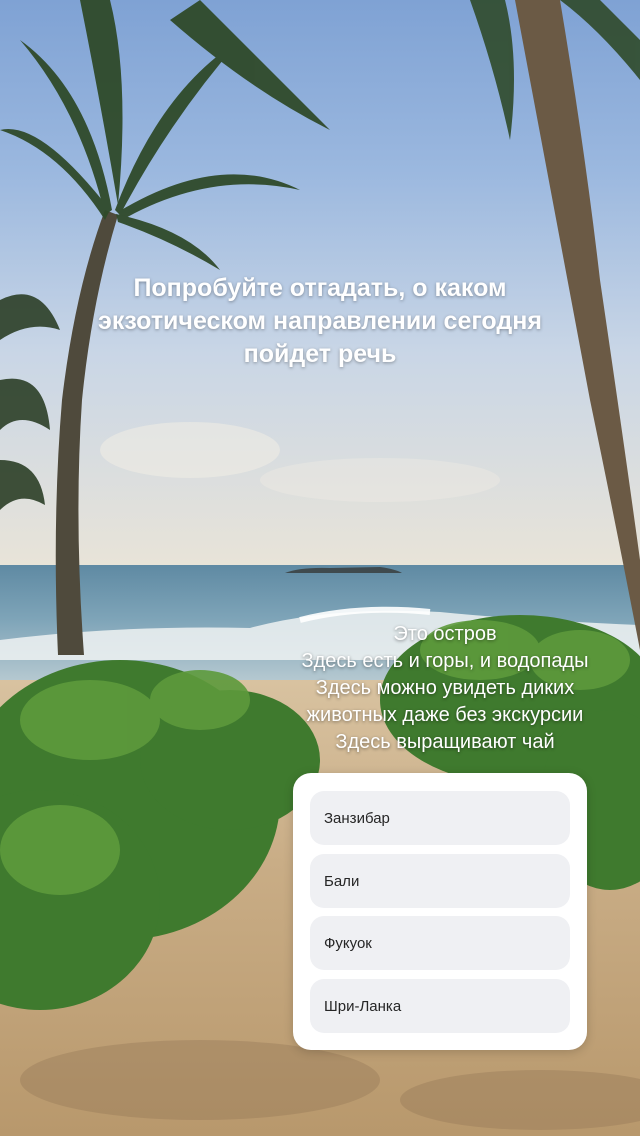 The height and width of the screenshot is (1136, 640). What do you see at coordinates (440, 881) in the screenshot?
I see `quiz-option-bali: Бали` at bounding box center [440, 881].